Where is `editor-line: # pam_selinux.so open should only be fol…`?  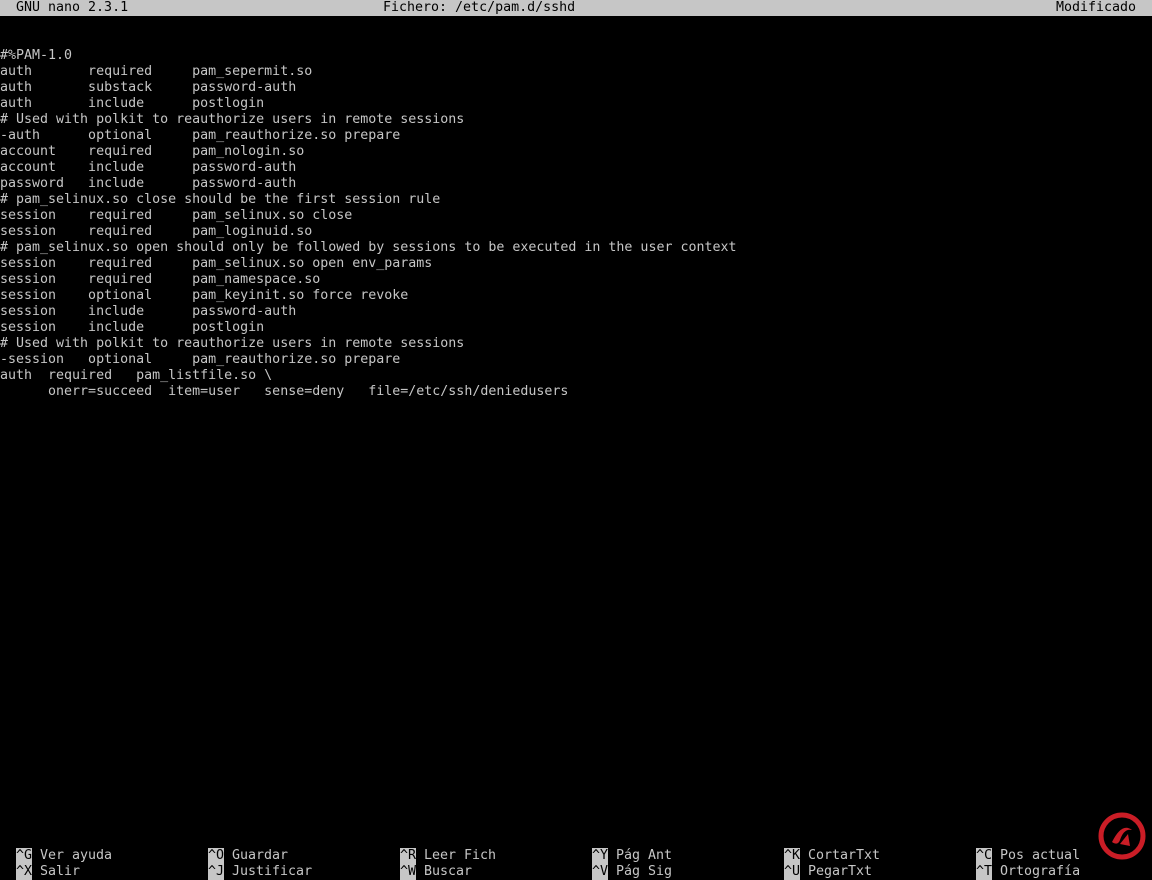
editor-line: # pam_selinux.so open should only be fol… is located at coordinates (576, 248).